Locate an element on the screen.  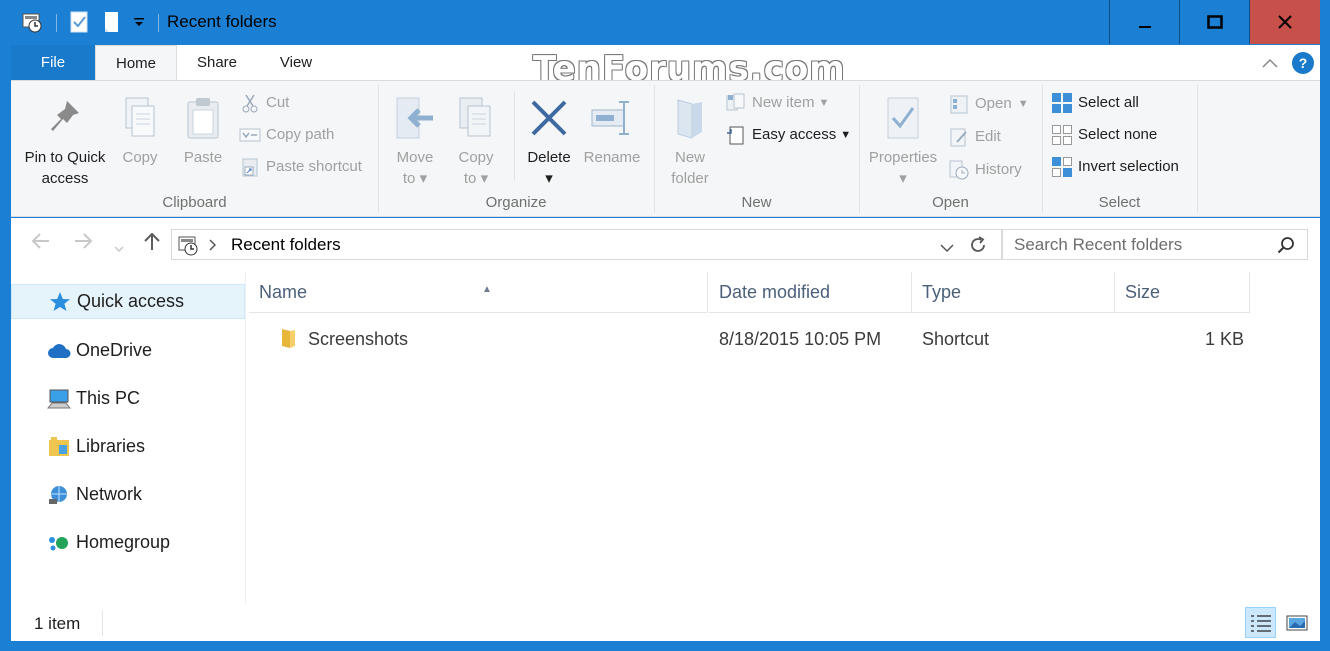
copy-button: Copy is located at coordinates (140, 130).